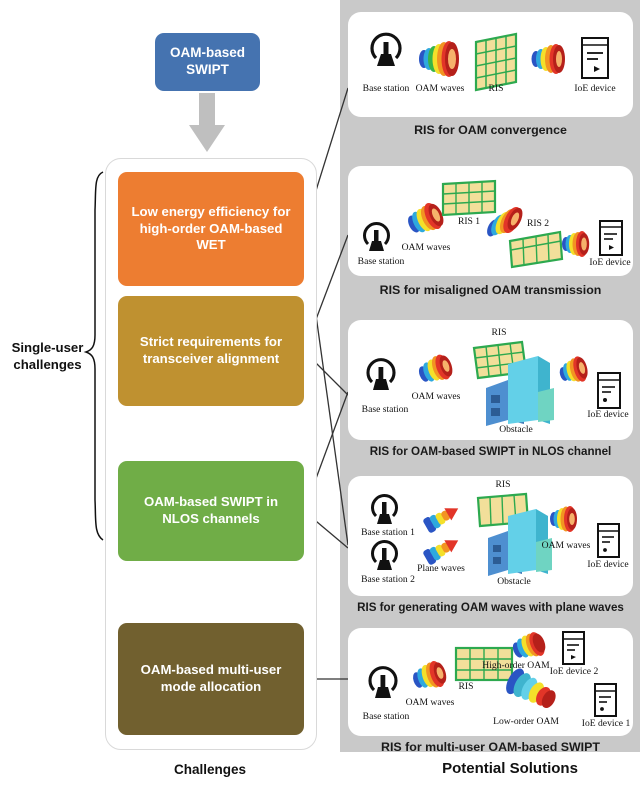 The width and height of the screenshot is (640, 787). What do you see at coordinates (496, 62) in the screenshot?
I see `ris-icon` at bounding box center [496, 62].